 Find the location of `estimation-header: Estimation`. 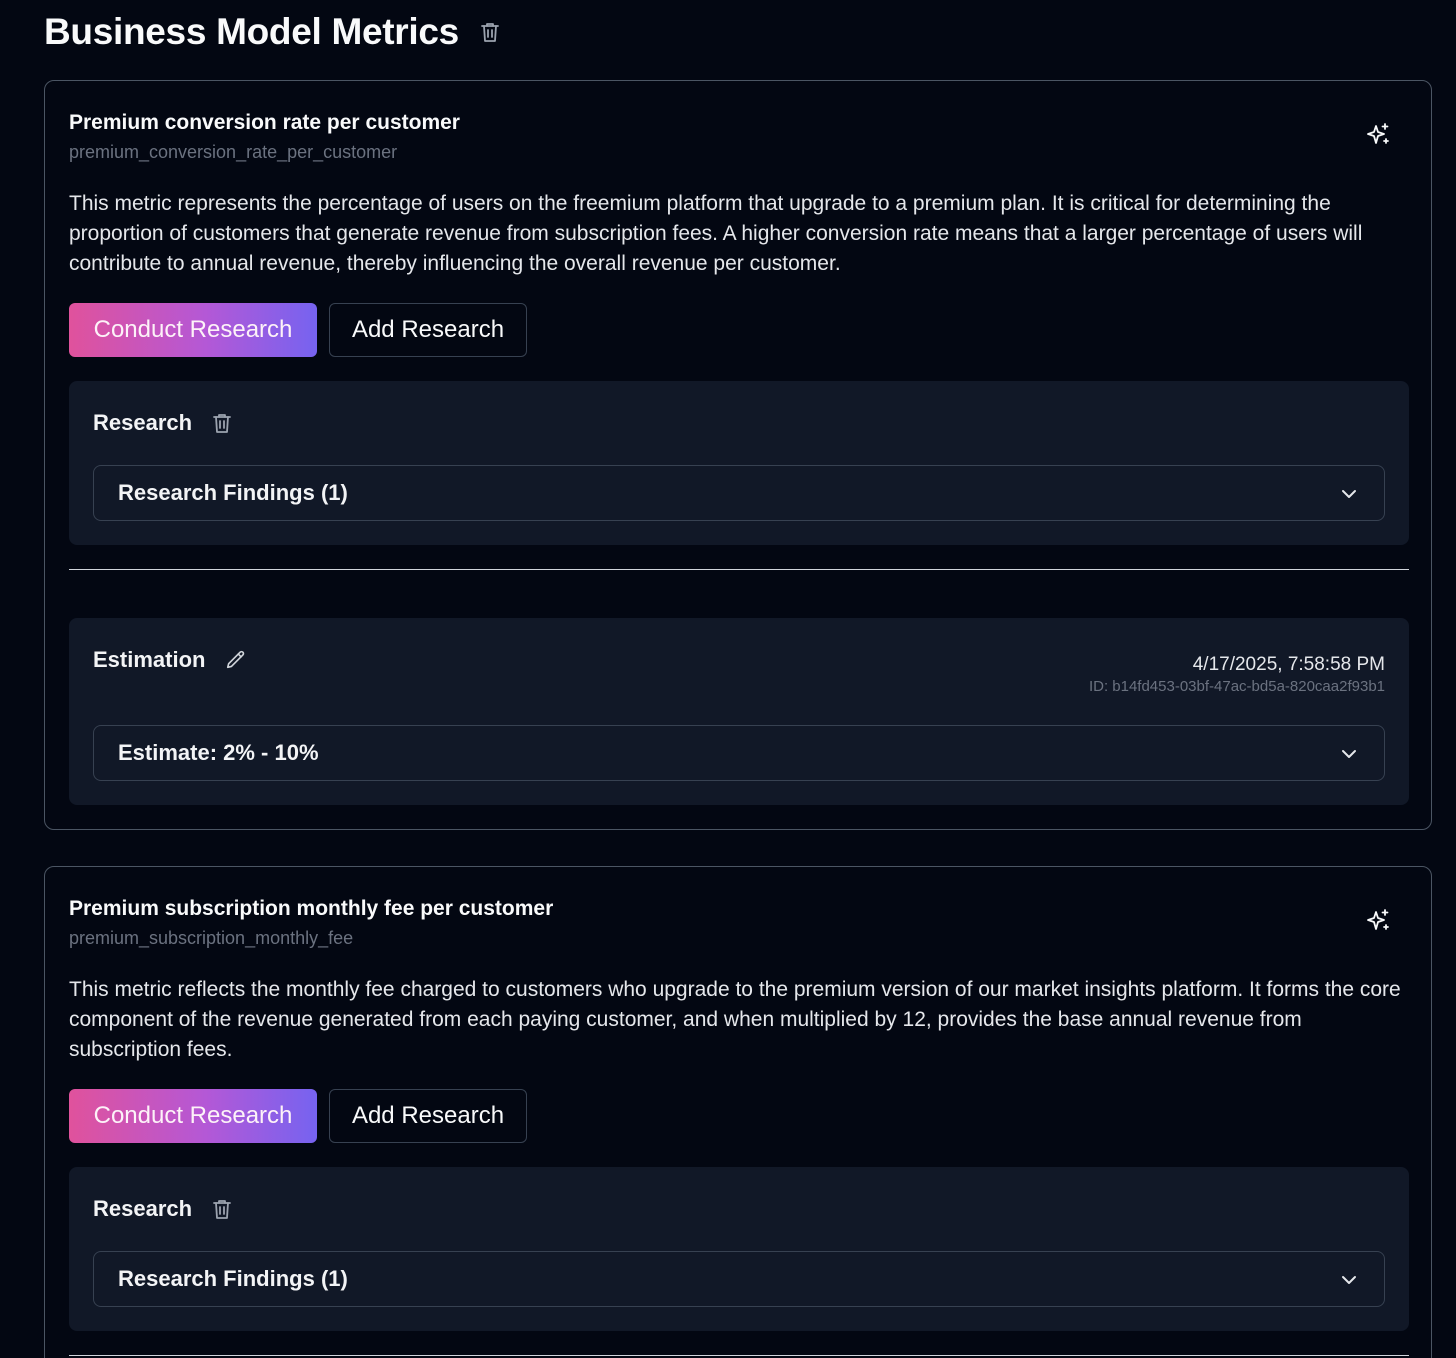

estimation-header: Estimation is located at coordinates (170, 660).